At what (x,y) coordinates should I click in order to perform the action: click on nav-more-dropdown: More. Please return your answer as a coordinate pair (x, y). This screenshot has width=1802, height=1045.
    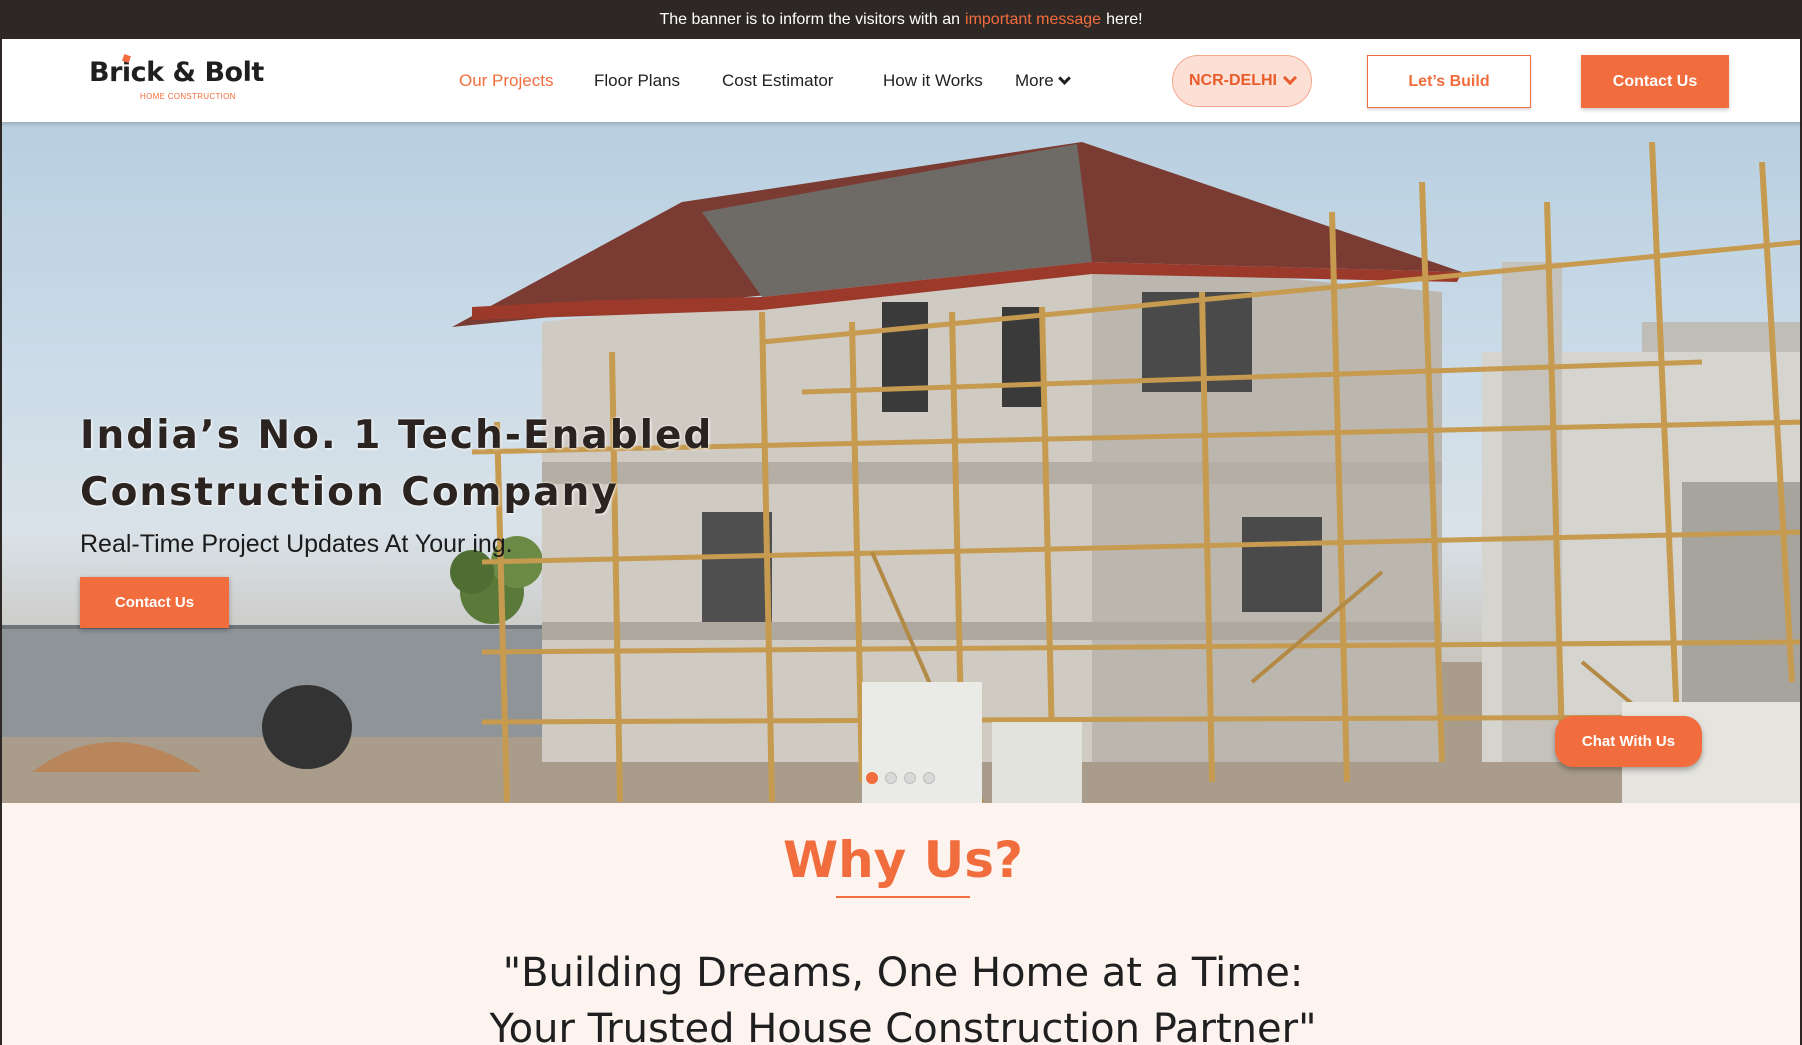
    Looking at the image, I should click on (1043, 81).